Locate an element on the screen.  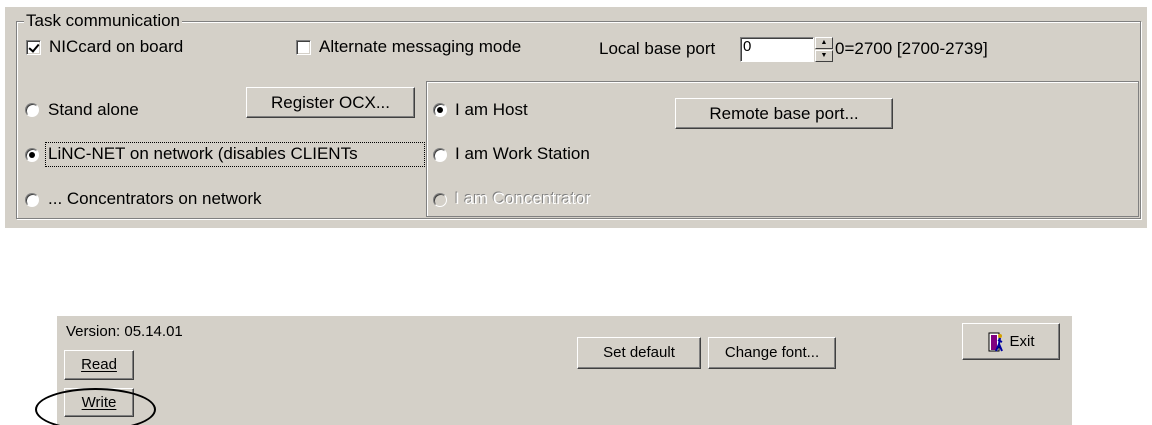
group-title: Task communication is located at coordinates (103, 21).